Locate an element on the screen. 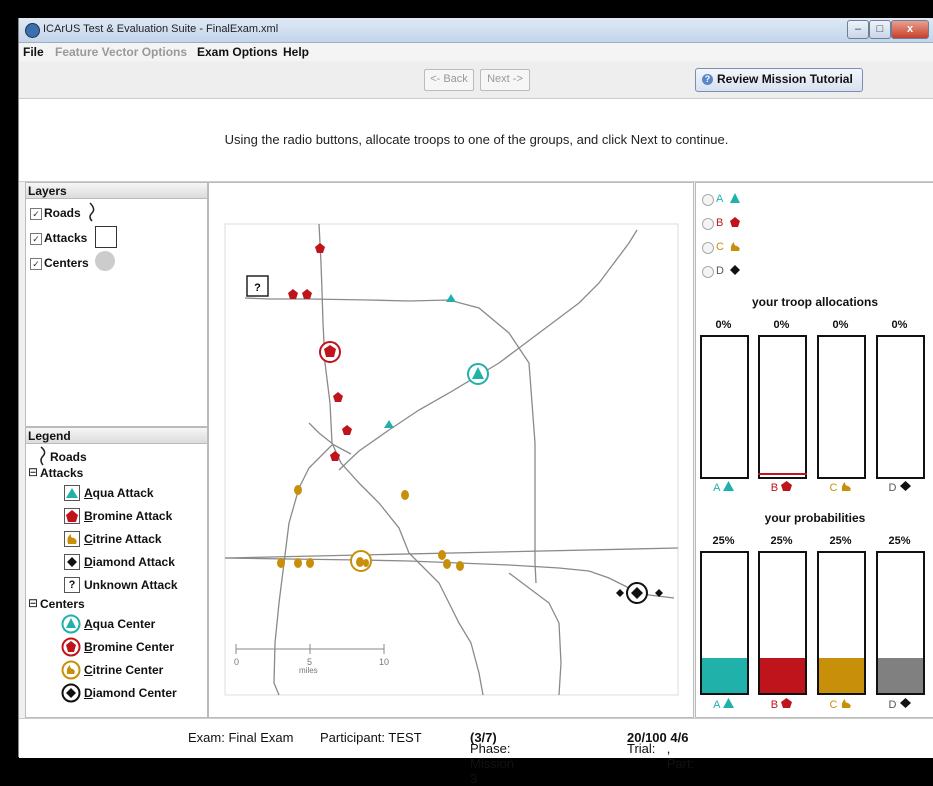 The height and width of the screenshot is (786, 933). unknown-attack-mark: ? is located at coordinates (257, 288).